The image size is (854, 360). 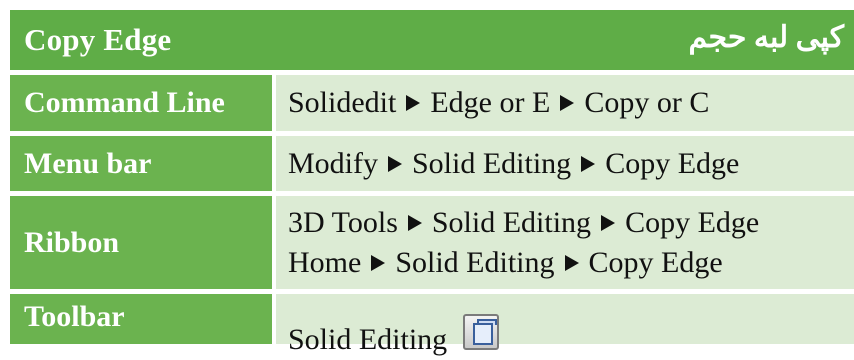 What do you see at coordinates (141, 242) in the screenshot?
I see `row-label: Ribbon` at bounding box center [141, 242].